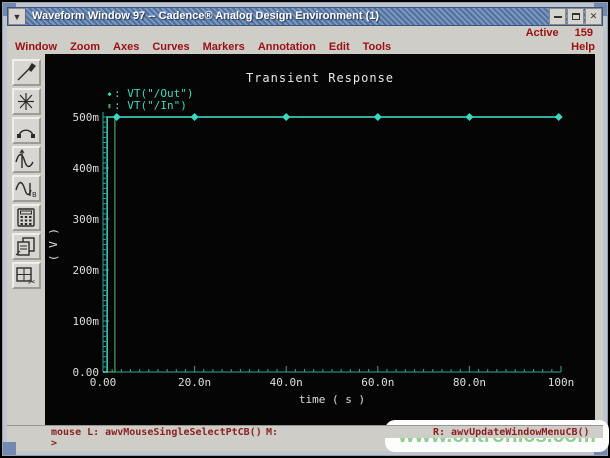 Image resolution: width=610 pixels, height=458 pixels. I want to click on starburst-icon, so click(26, 101).